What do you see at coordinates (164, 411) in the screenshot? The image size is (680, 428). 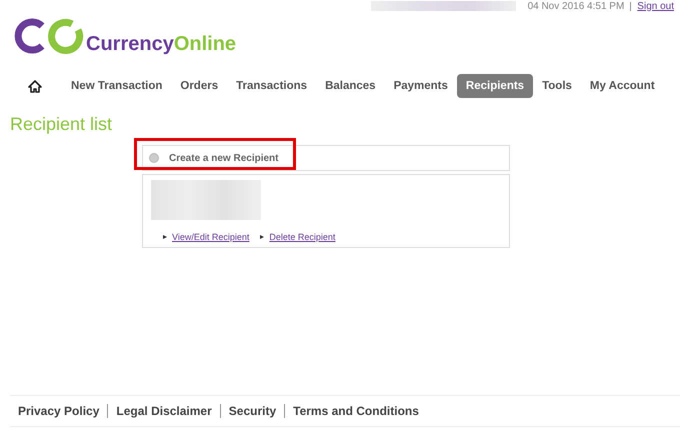 I see `footer-link: Legal Disclaimer` at bounding box center [164, 411].